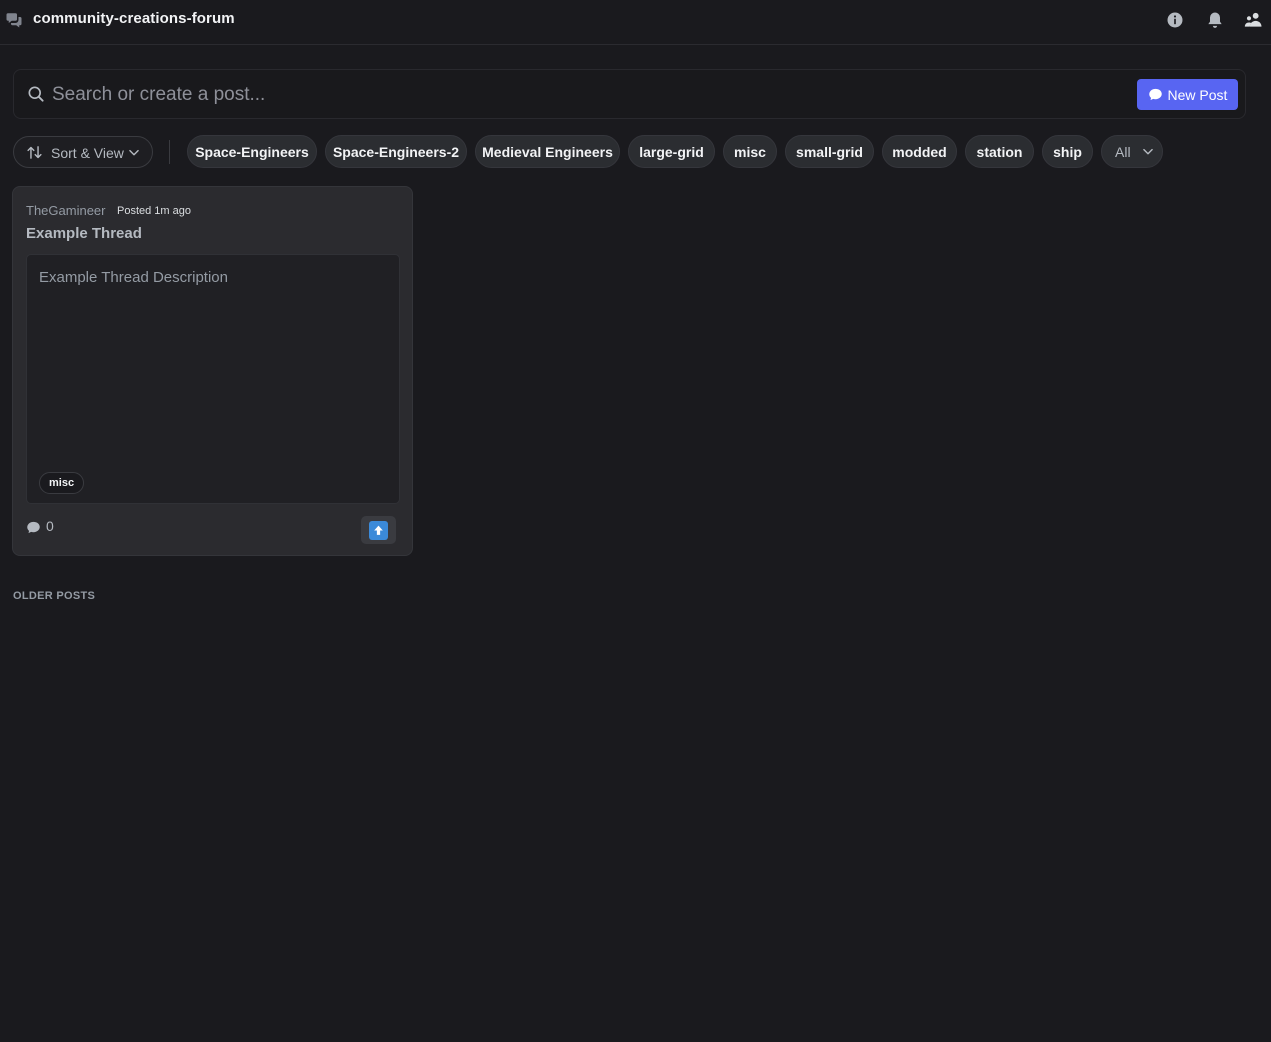 This screenshot has width=1271, height=1042. Describe the element at coordinates (547, 151) in the screenshot. I see `tag-medieval-engineers: Medieval Engineers` at that location.